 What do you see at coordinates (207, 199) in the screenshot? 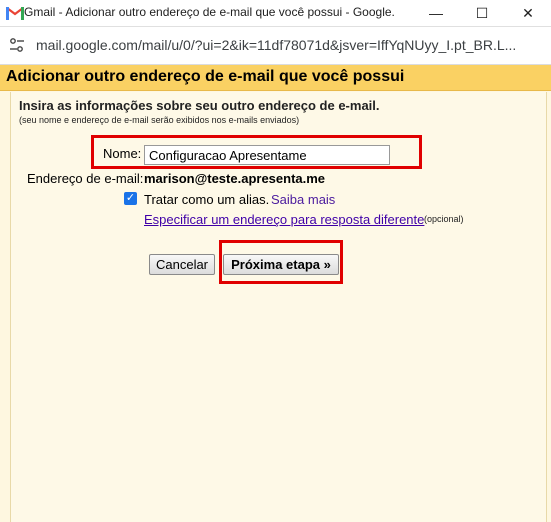
I see `alias-label: Tratar como um alias.` at bounding box center [207, 199].